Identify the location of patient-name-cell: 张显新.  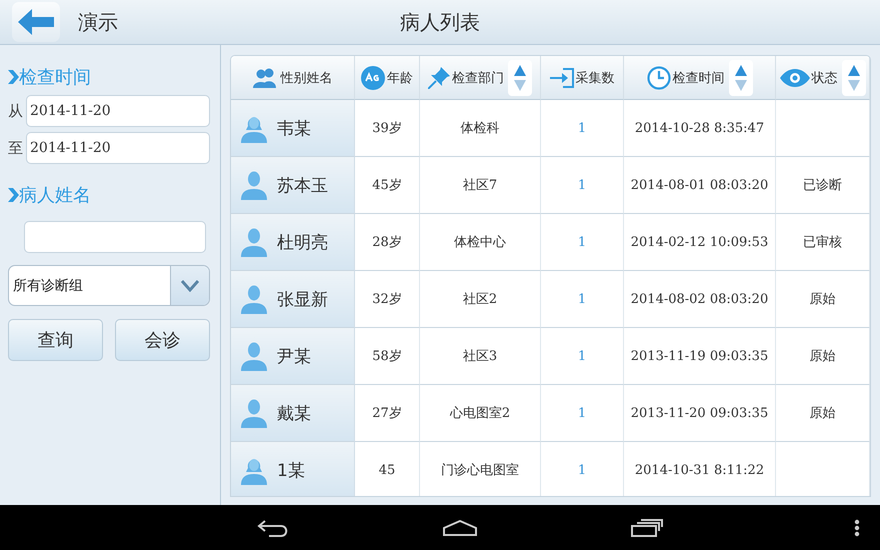
(293, 299).